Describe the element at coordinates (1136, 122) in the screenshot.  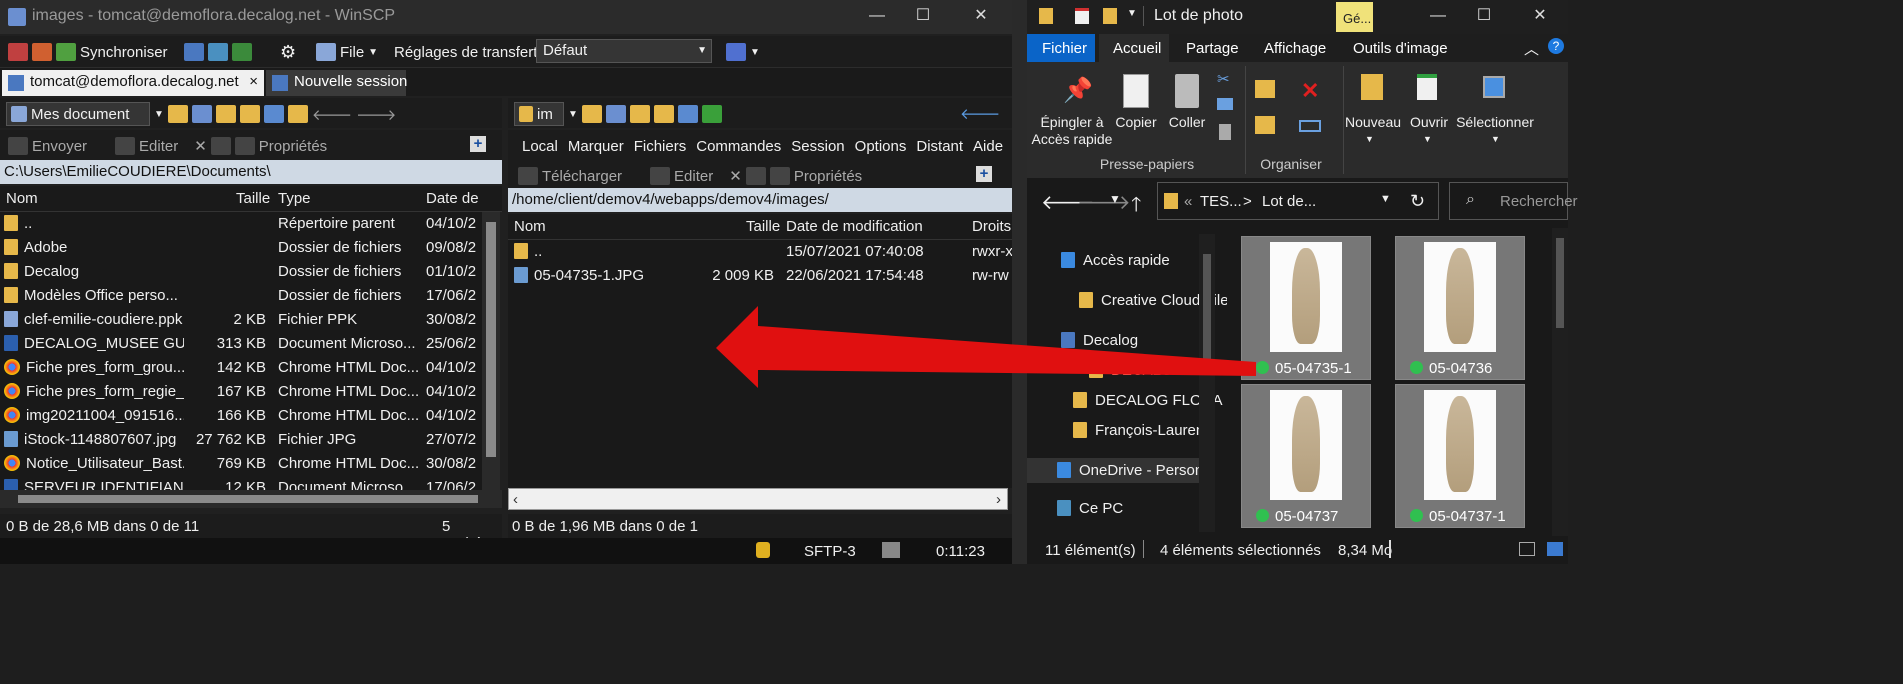
I see `copy-button: Copier` at that location.